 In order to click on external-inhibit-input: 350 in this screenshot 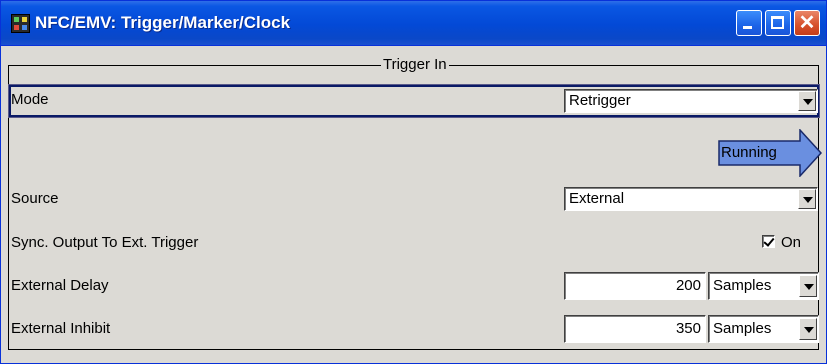, I will do `click(635, 329)`.